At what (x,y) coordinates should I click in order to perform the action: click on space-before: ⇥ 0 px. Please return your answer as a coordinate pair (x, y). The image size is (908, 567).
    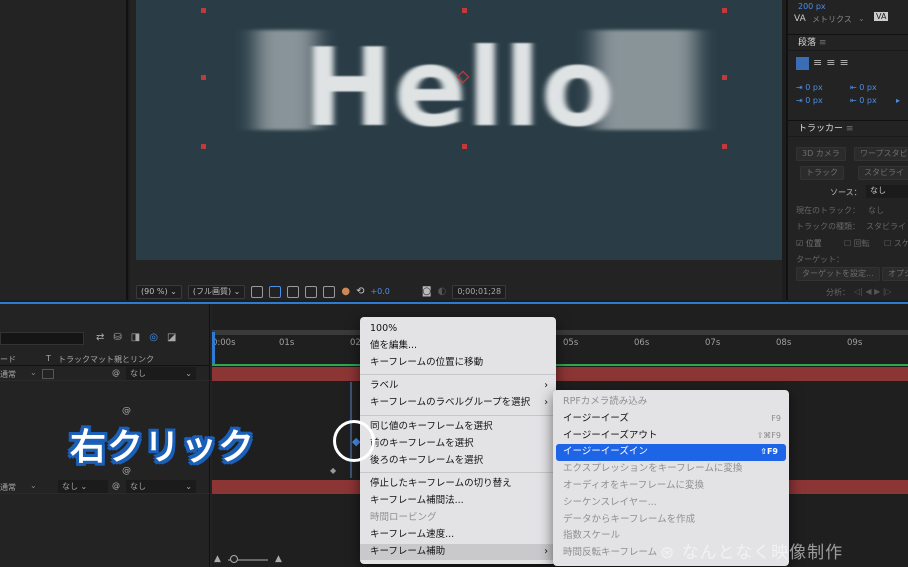
    Looking at the image, I should click on (809, 100).